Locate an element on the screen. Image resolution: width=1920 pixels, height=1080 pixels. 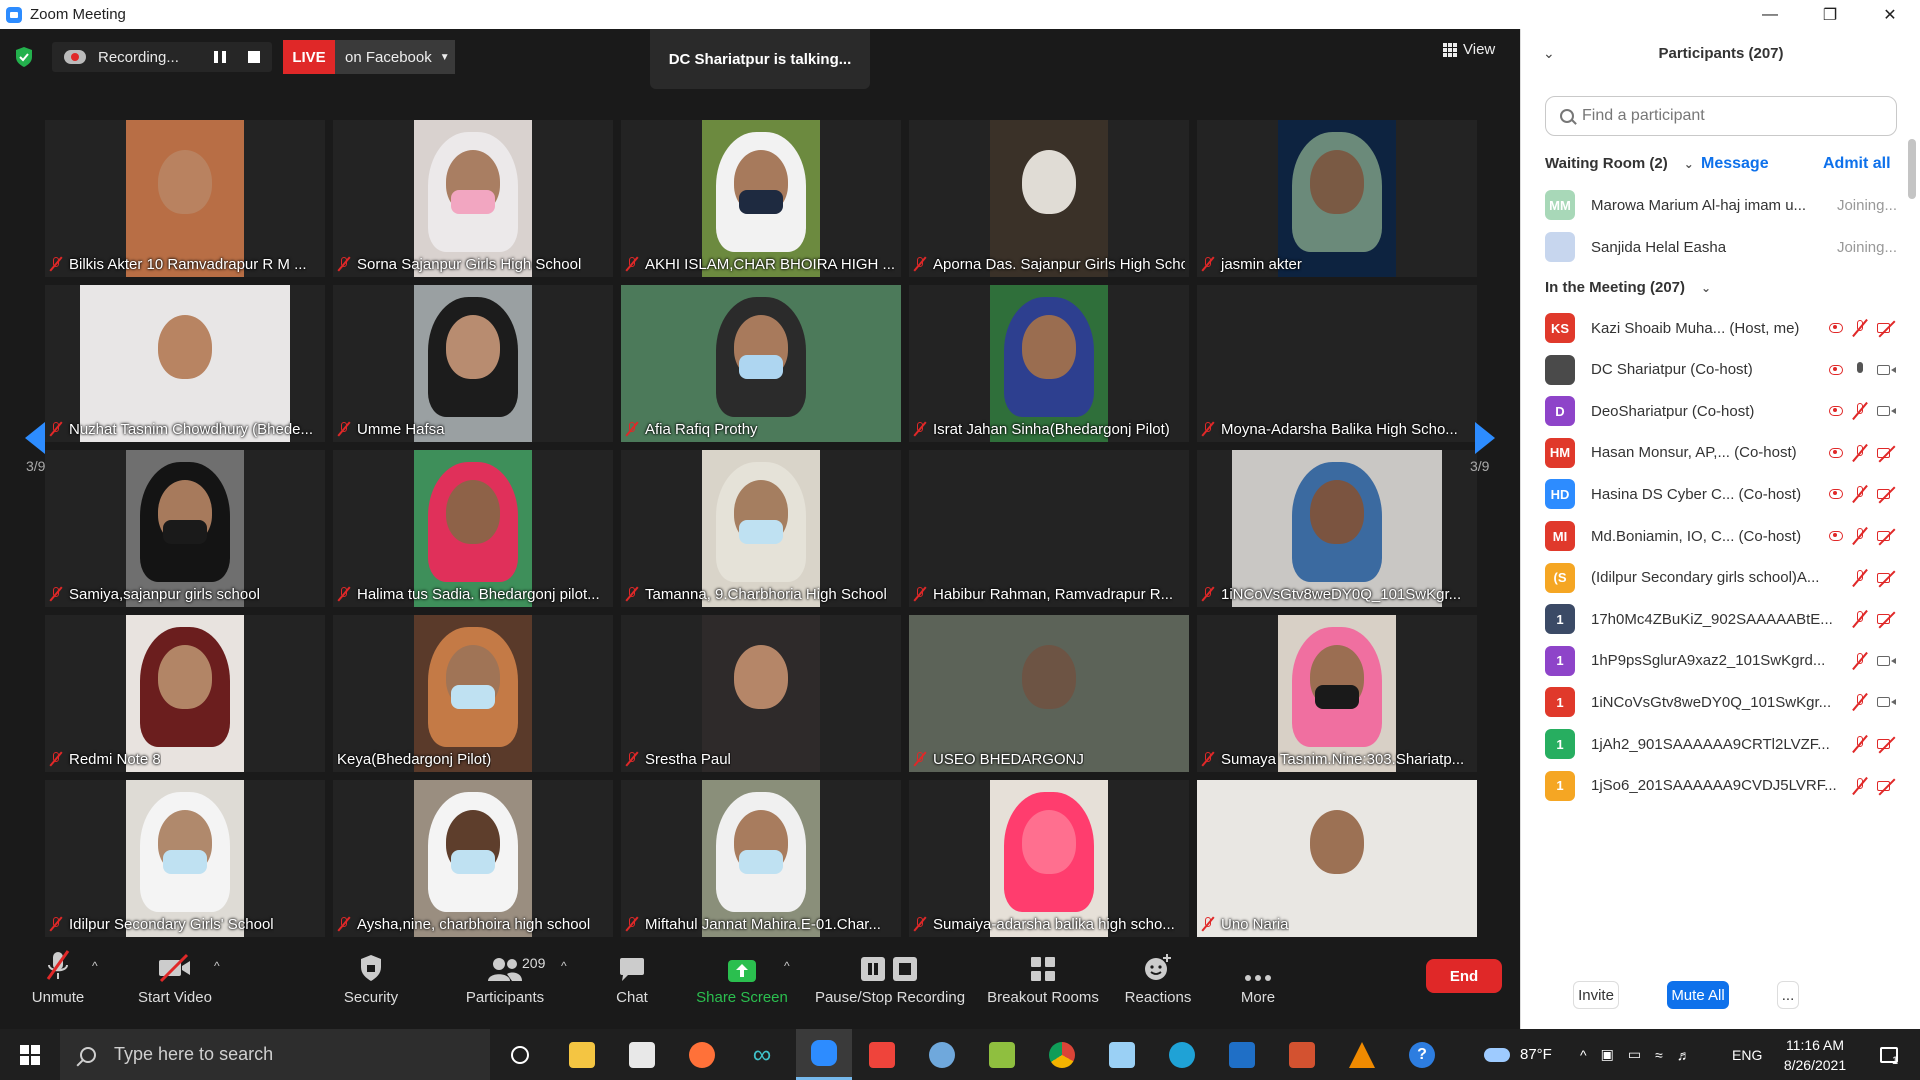
close-button: ✕ is located at coordinates (1890, 14).